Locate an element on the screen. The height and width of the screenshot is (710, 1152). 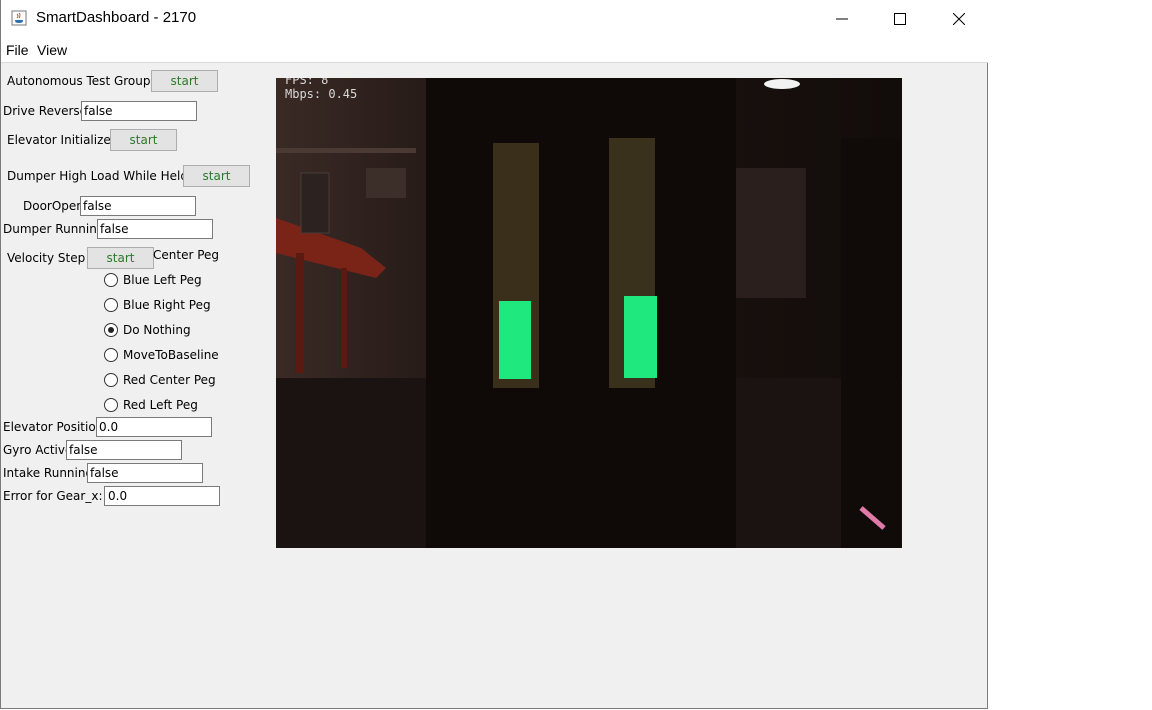
radio-label: MoveToBaseline is located at coordinates (171, 355).